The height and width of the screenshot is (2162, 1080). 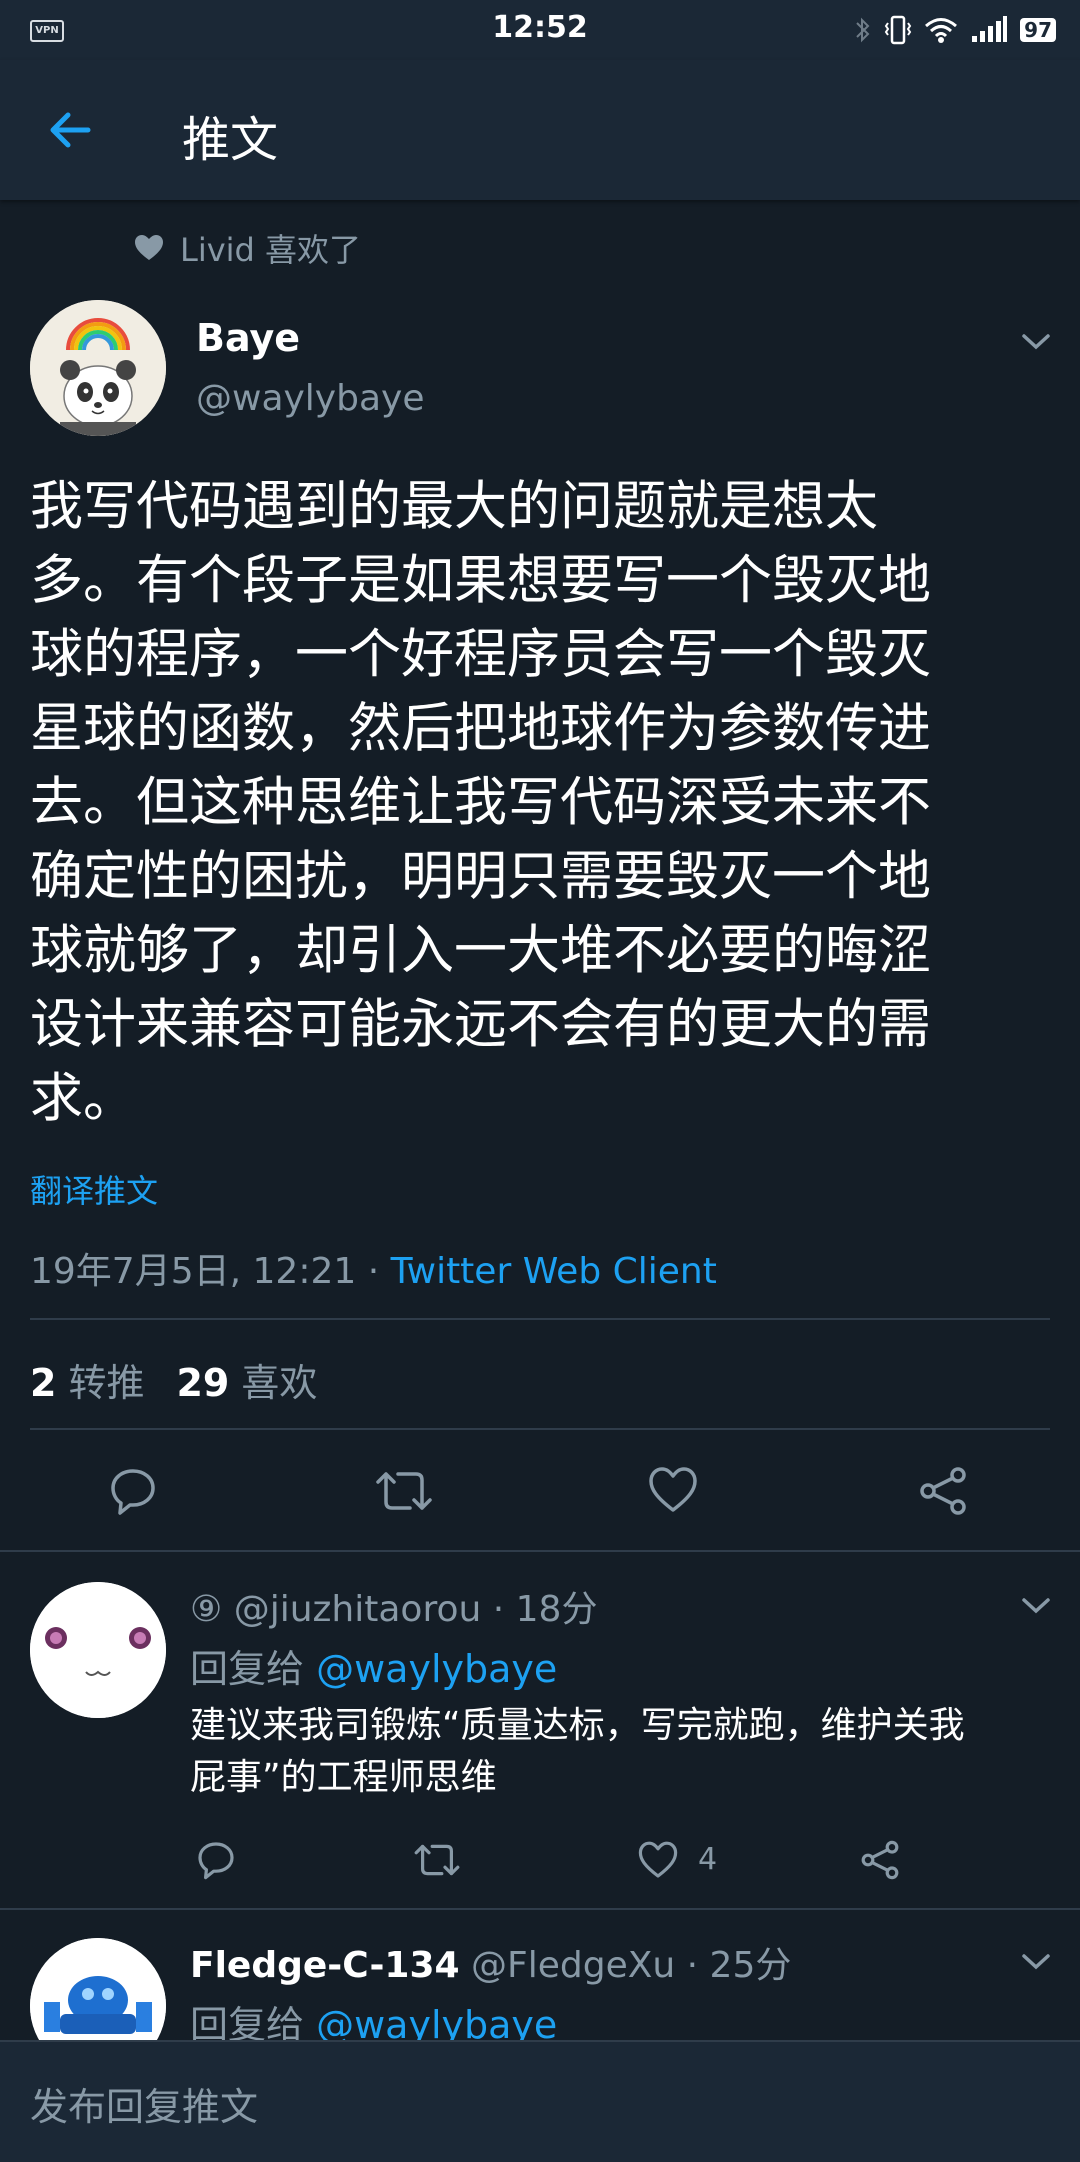 I want to click on bluetooth-icon, so click(x=863, y=30).